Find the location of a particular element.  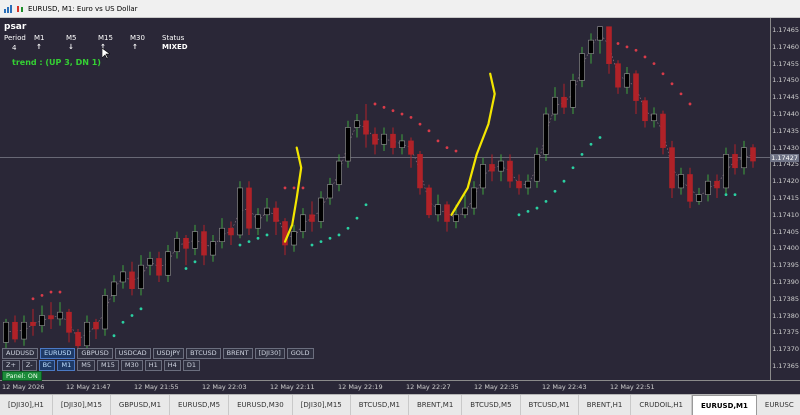

chart-tab: BTCUSD,M5 is located at coordinates (491, 405).